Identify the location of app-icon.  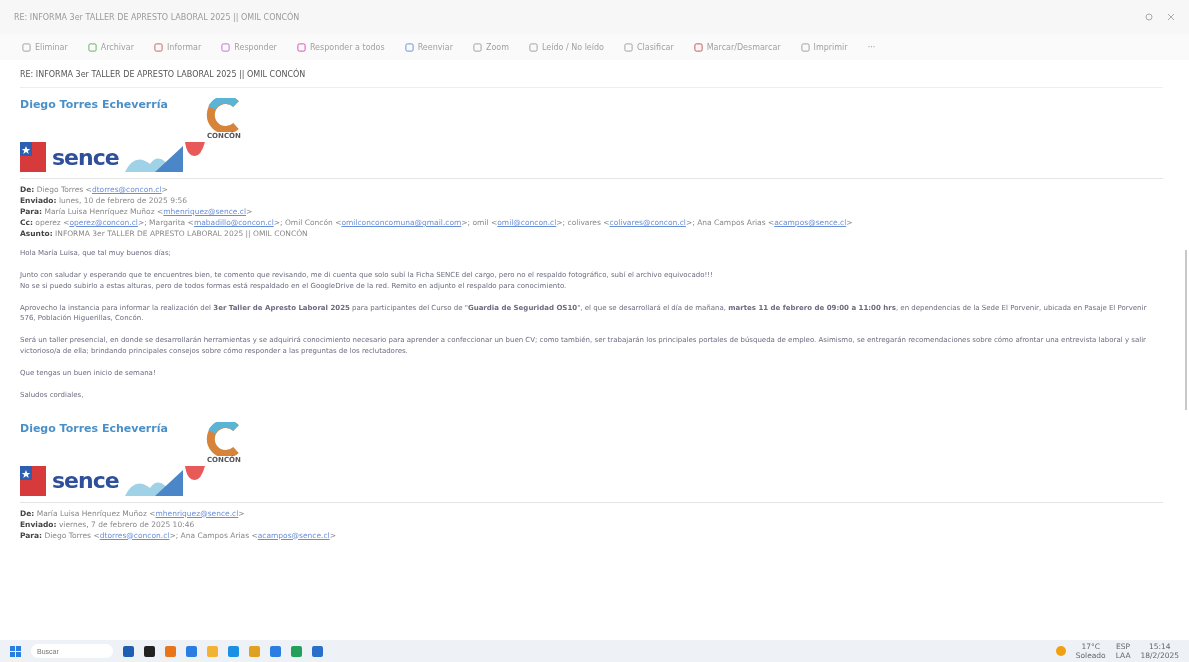
(149, 651).